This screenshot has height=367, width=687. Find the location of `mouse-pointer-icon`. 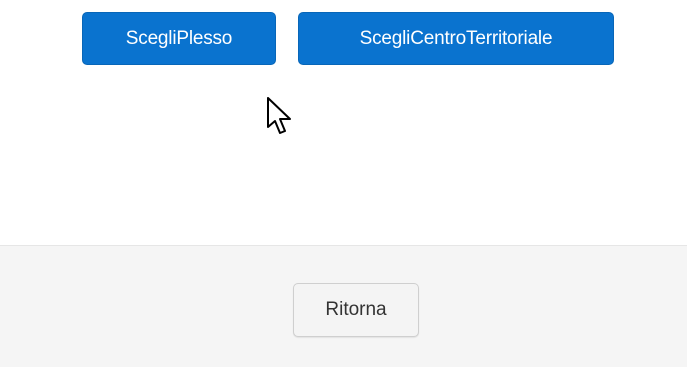

mouse-pointer-icon is located at coordinates (279, 115).